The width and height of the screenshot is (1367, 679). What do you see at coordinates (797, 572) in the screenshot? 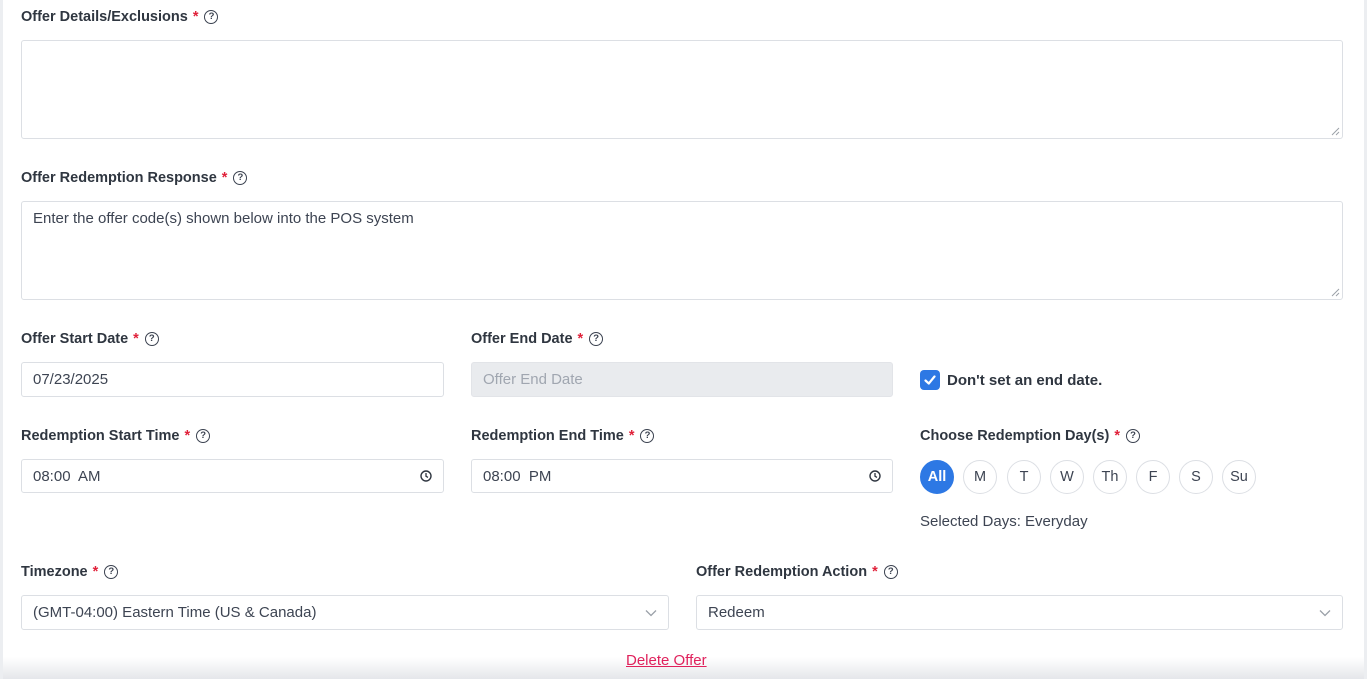
I see `redemption-action-label: Offer Redemption Action * ?` at bounding box center [797, 572].